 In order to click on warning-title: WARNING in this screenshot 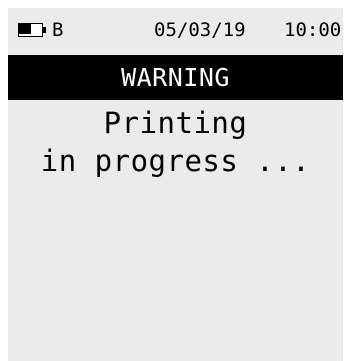, I will do `click(175, 77)`.